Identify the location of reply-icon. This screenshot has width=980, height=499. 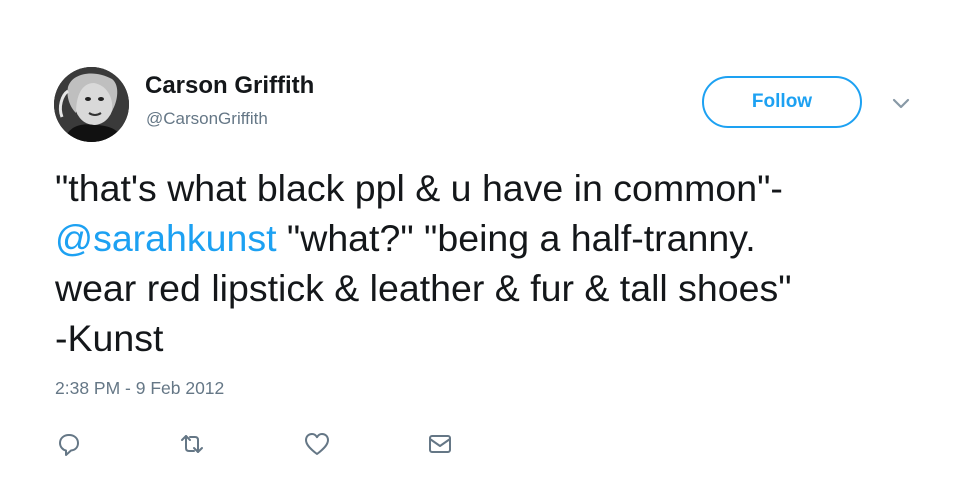
(69, 444).